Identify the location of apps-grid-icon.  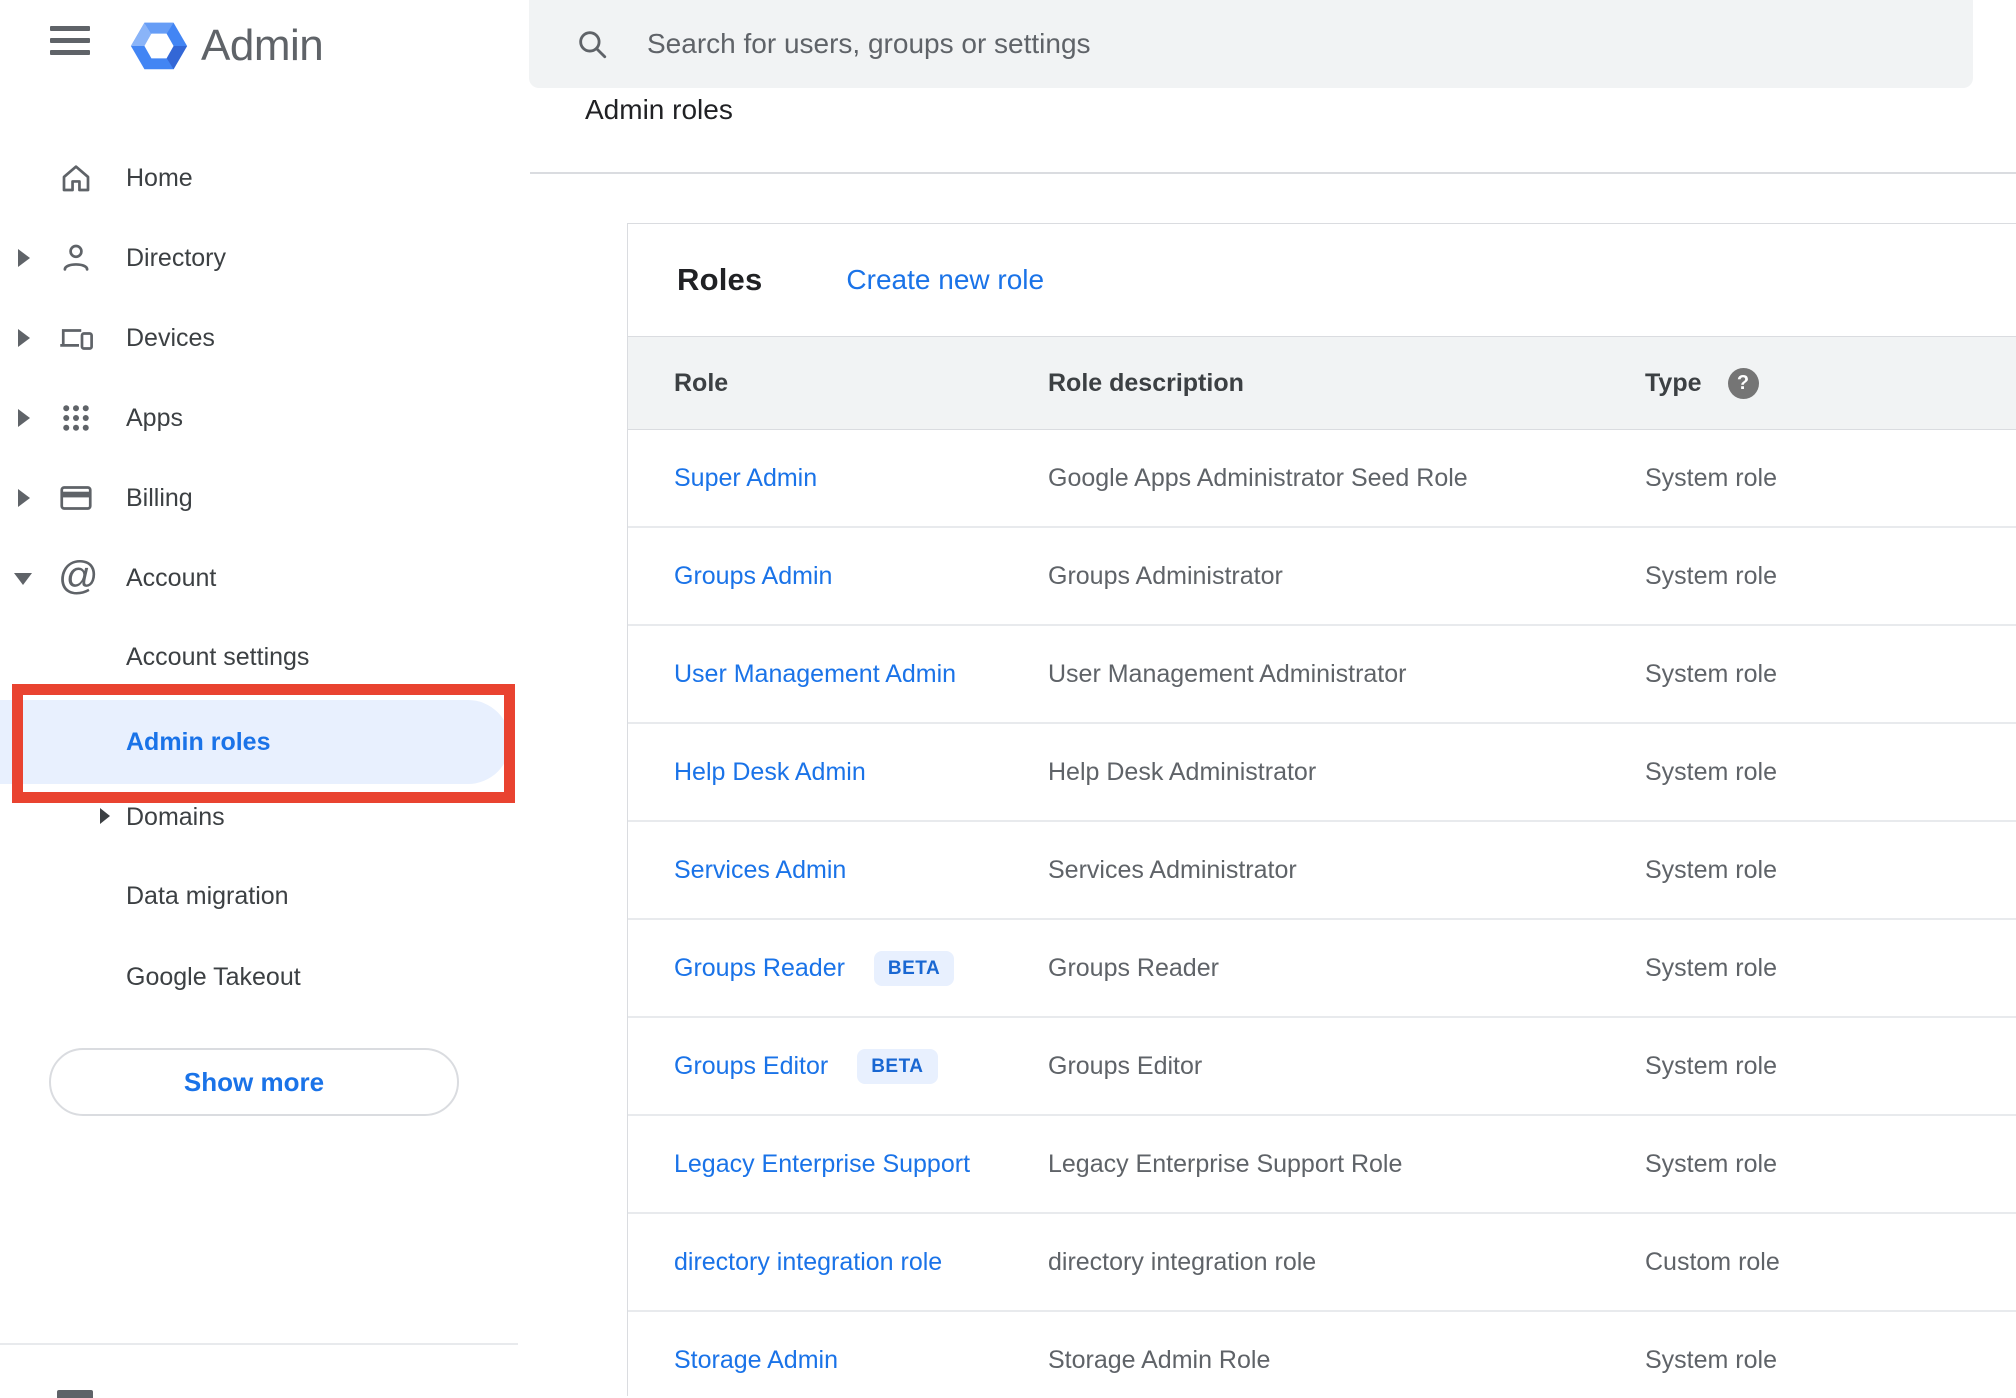
(76, 418).